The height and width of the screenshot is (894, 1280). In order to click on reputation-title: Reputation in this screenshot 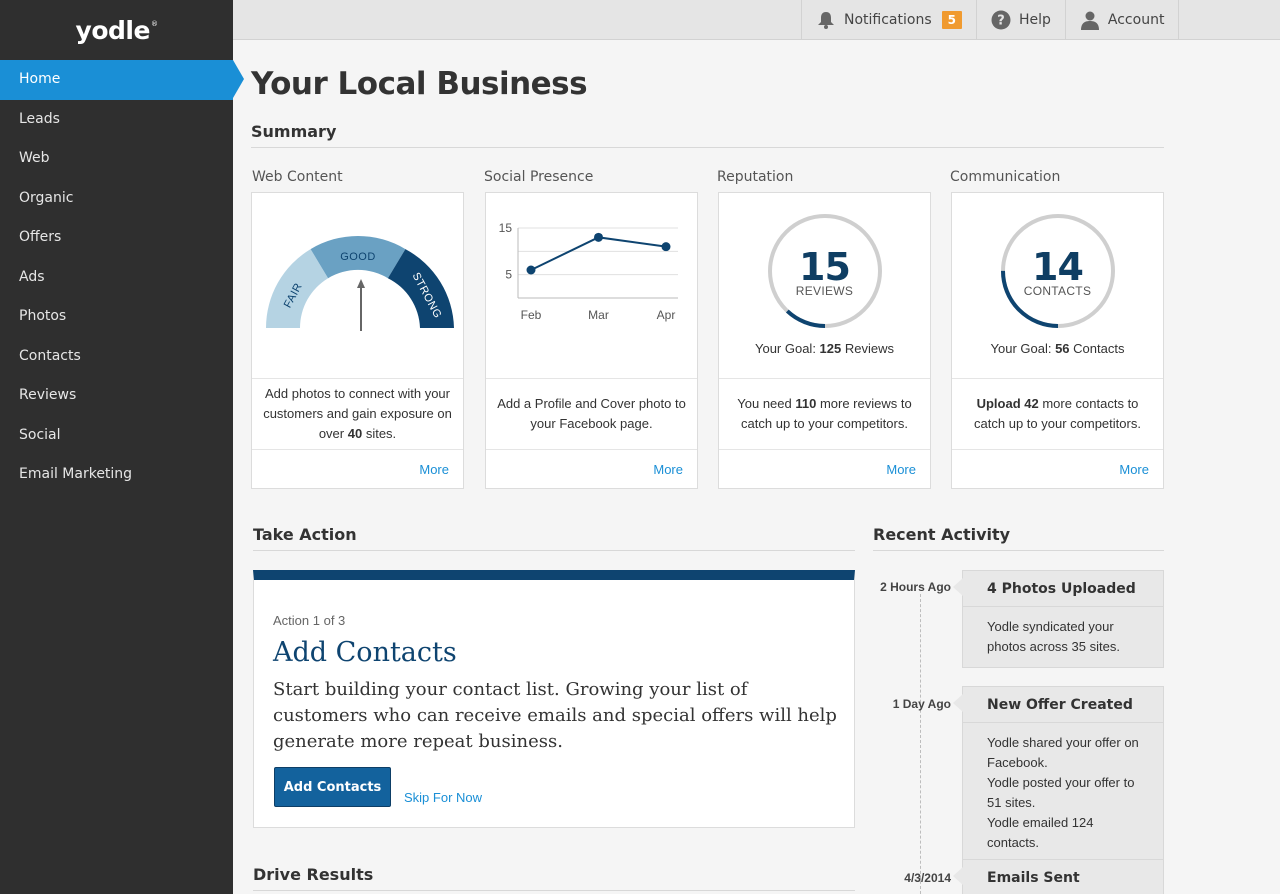, I will do `click(755, 177)`.